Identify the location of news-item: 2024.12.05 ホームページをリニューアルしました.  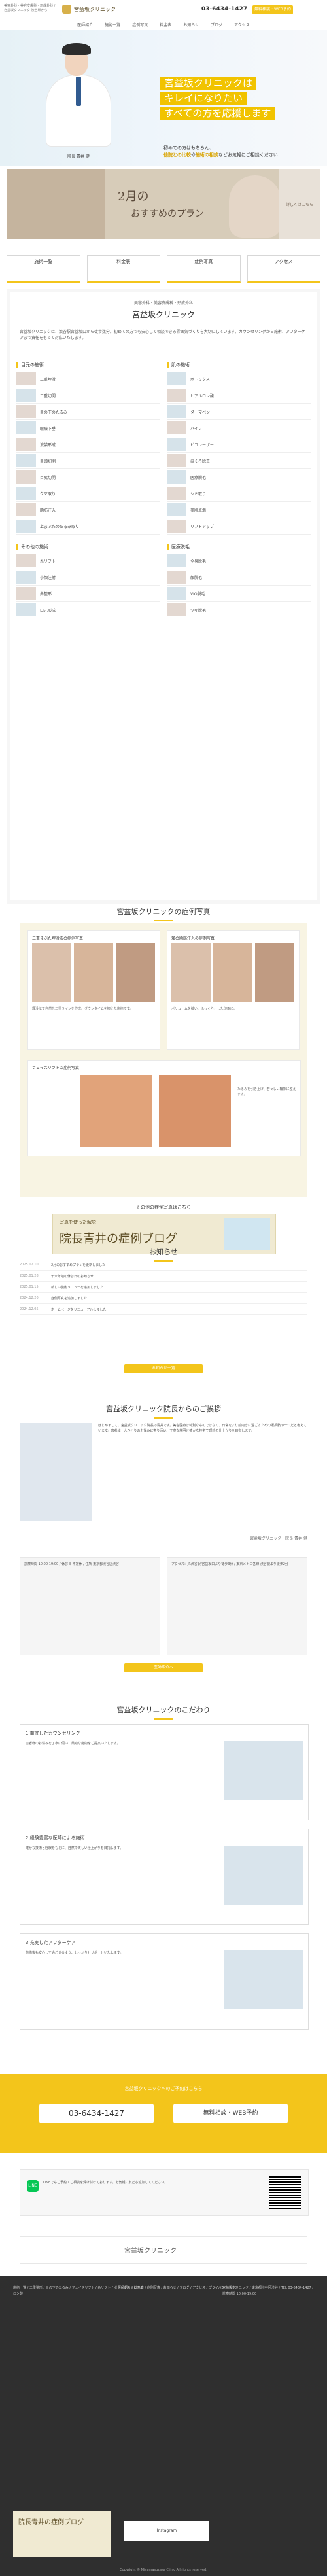
(163, 1309).